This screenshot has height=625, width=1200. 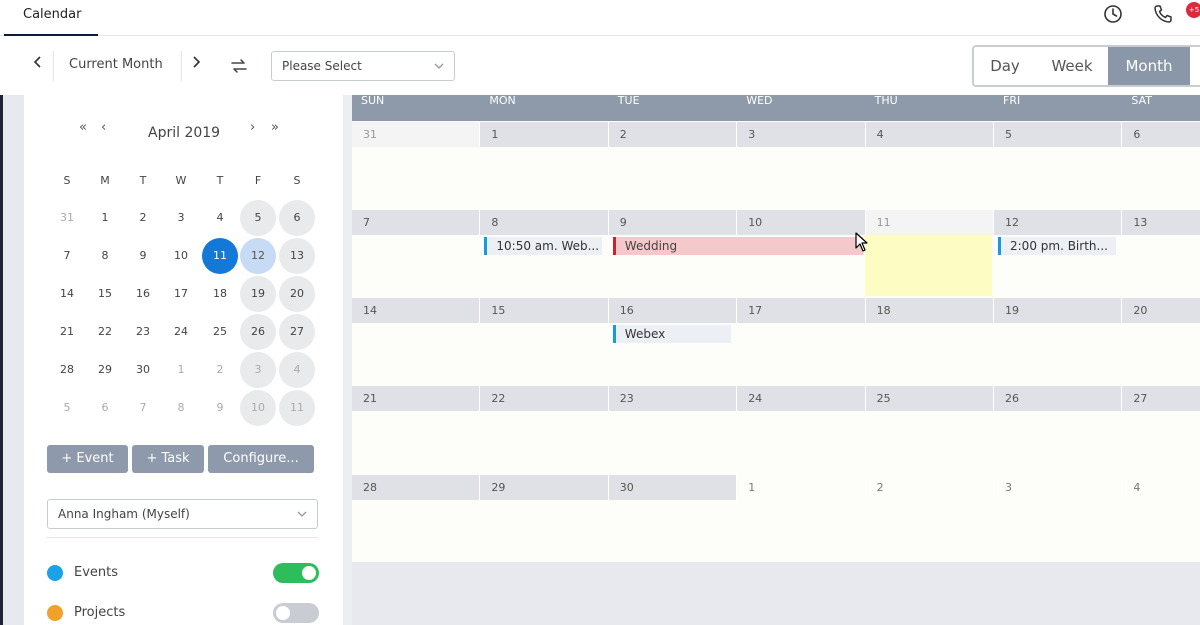 I want to click on mini-day: 15, so click(x=105, y=294).